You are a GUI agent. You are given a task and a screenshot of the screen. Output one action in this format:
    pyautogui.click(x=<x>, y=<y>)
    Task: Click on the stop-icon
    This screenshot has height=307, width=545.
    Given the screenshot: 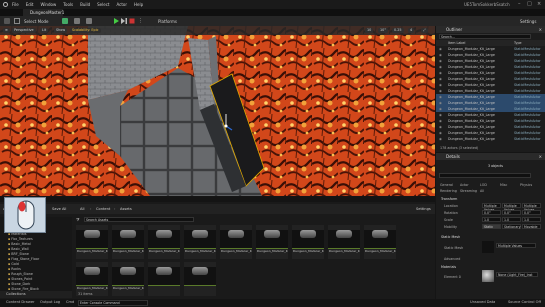 What is the action you would take?
    pyautogui.click(x=132, y=21)
    